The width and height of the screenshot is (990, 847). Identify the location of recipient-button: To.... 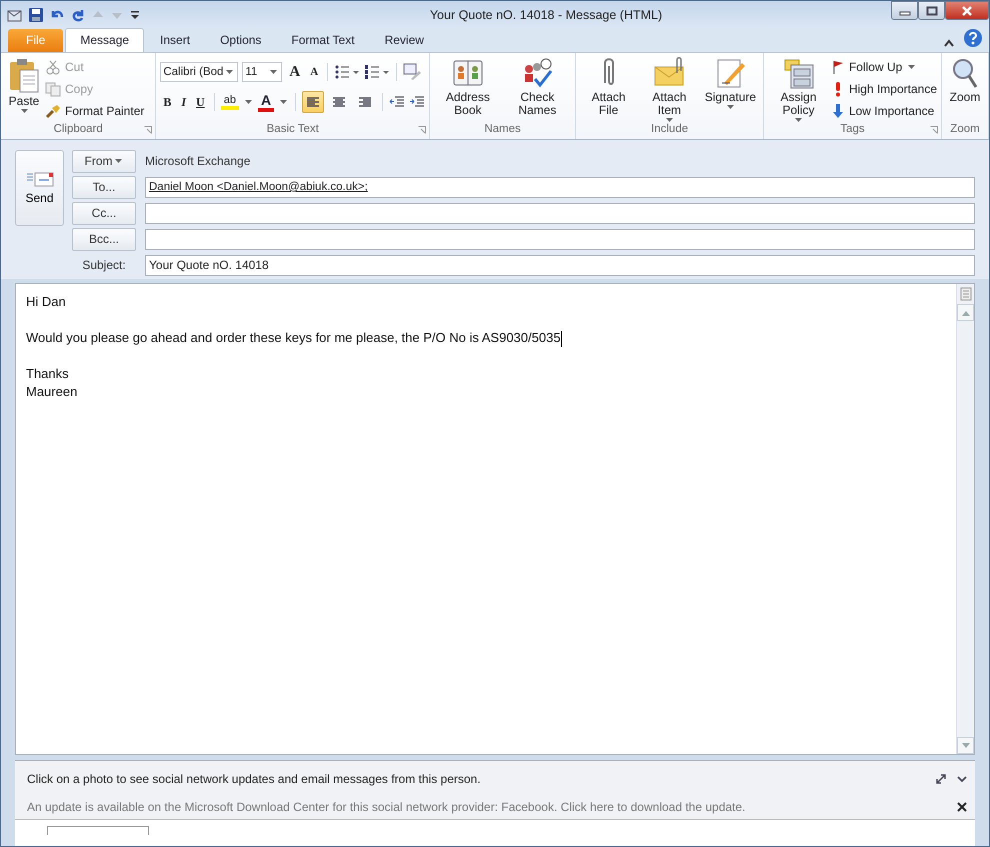
(104, 187).